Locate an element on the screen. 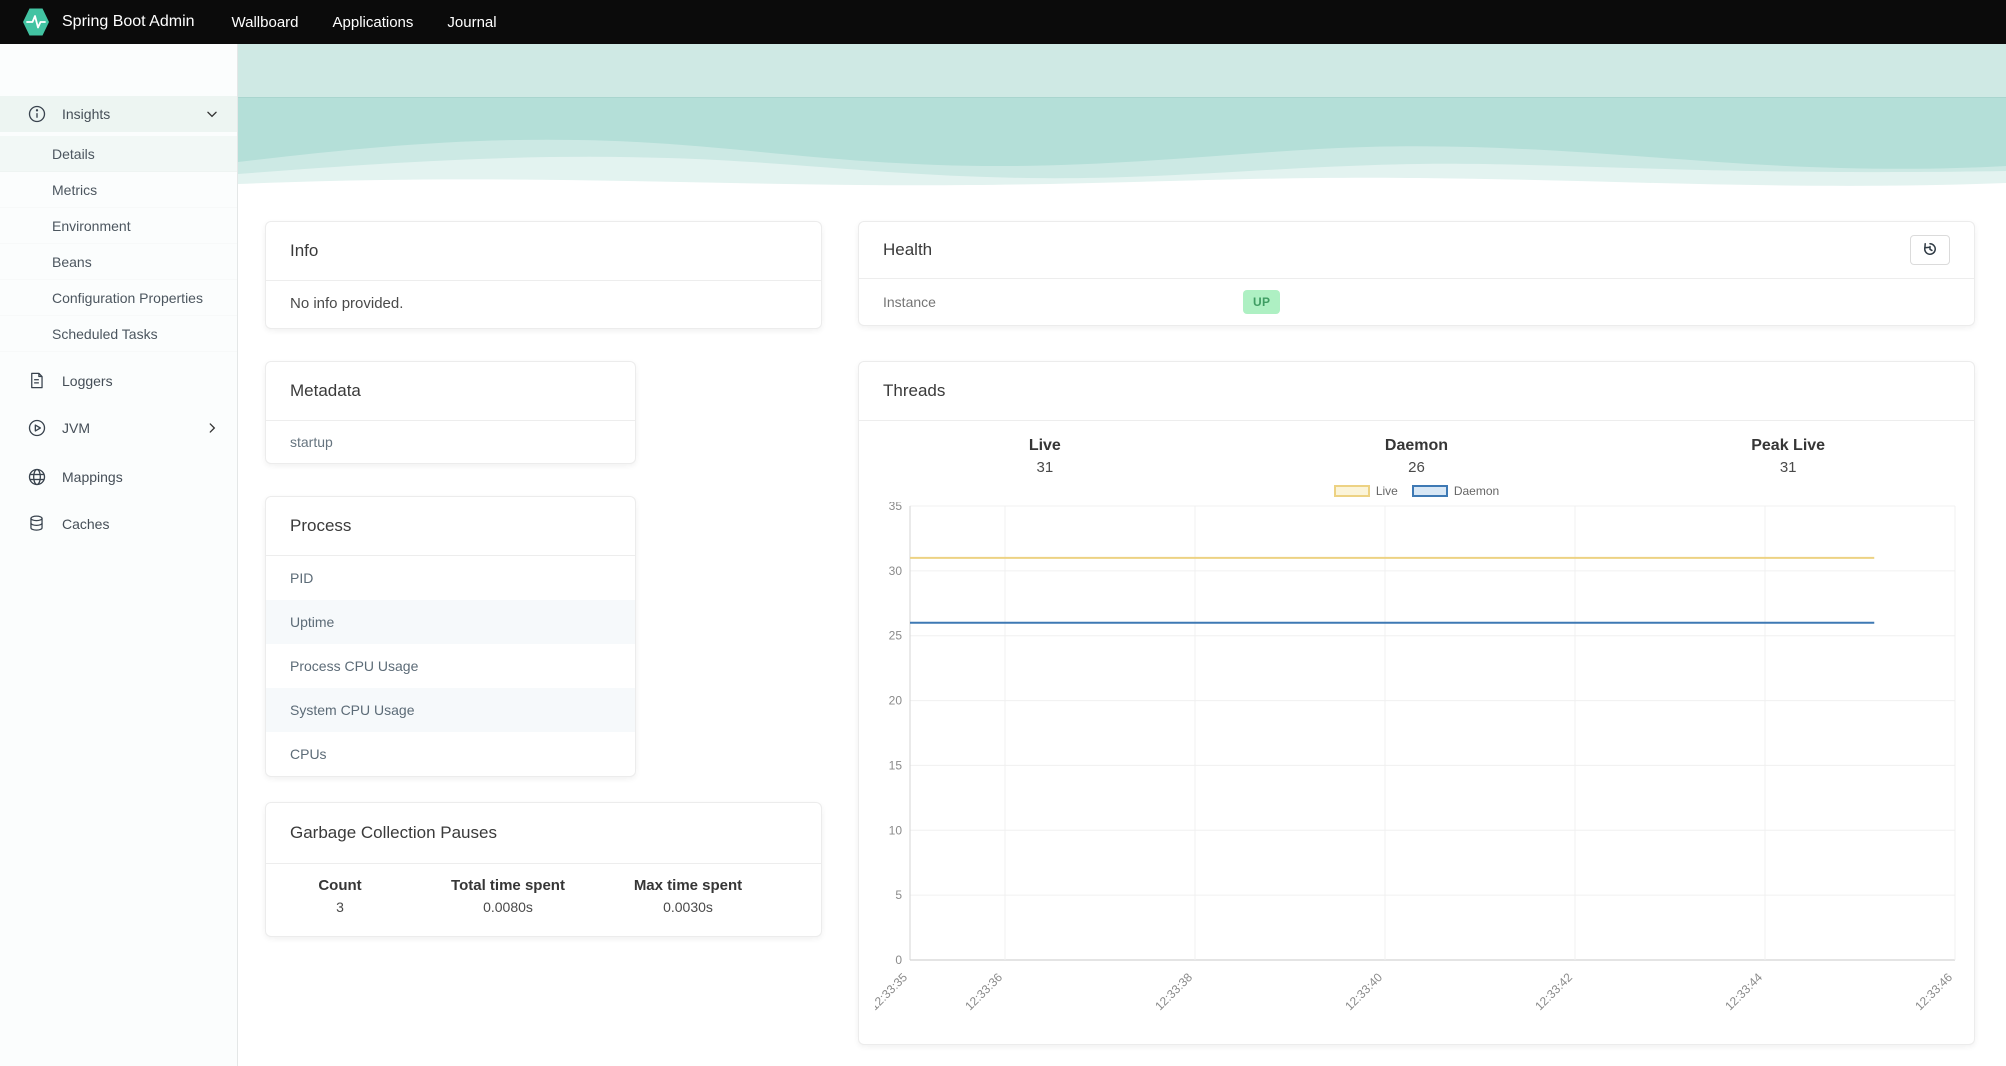 Image resolution: width=2006 pixels, height=1066 pixels. threads-stats: Live 31 Daemon 26 Peak Live 31 is located at coordinates (1416, 448).